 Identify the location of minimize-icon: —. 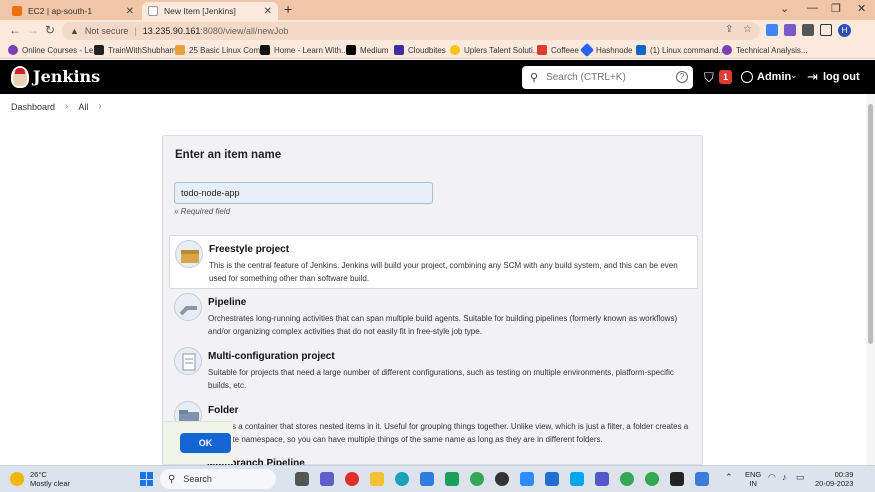
(812, 8).